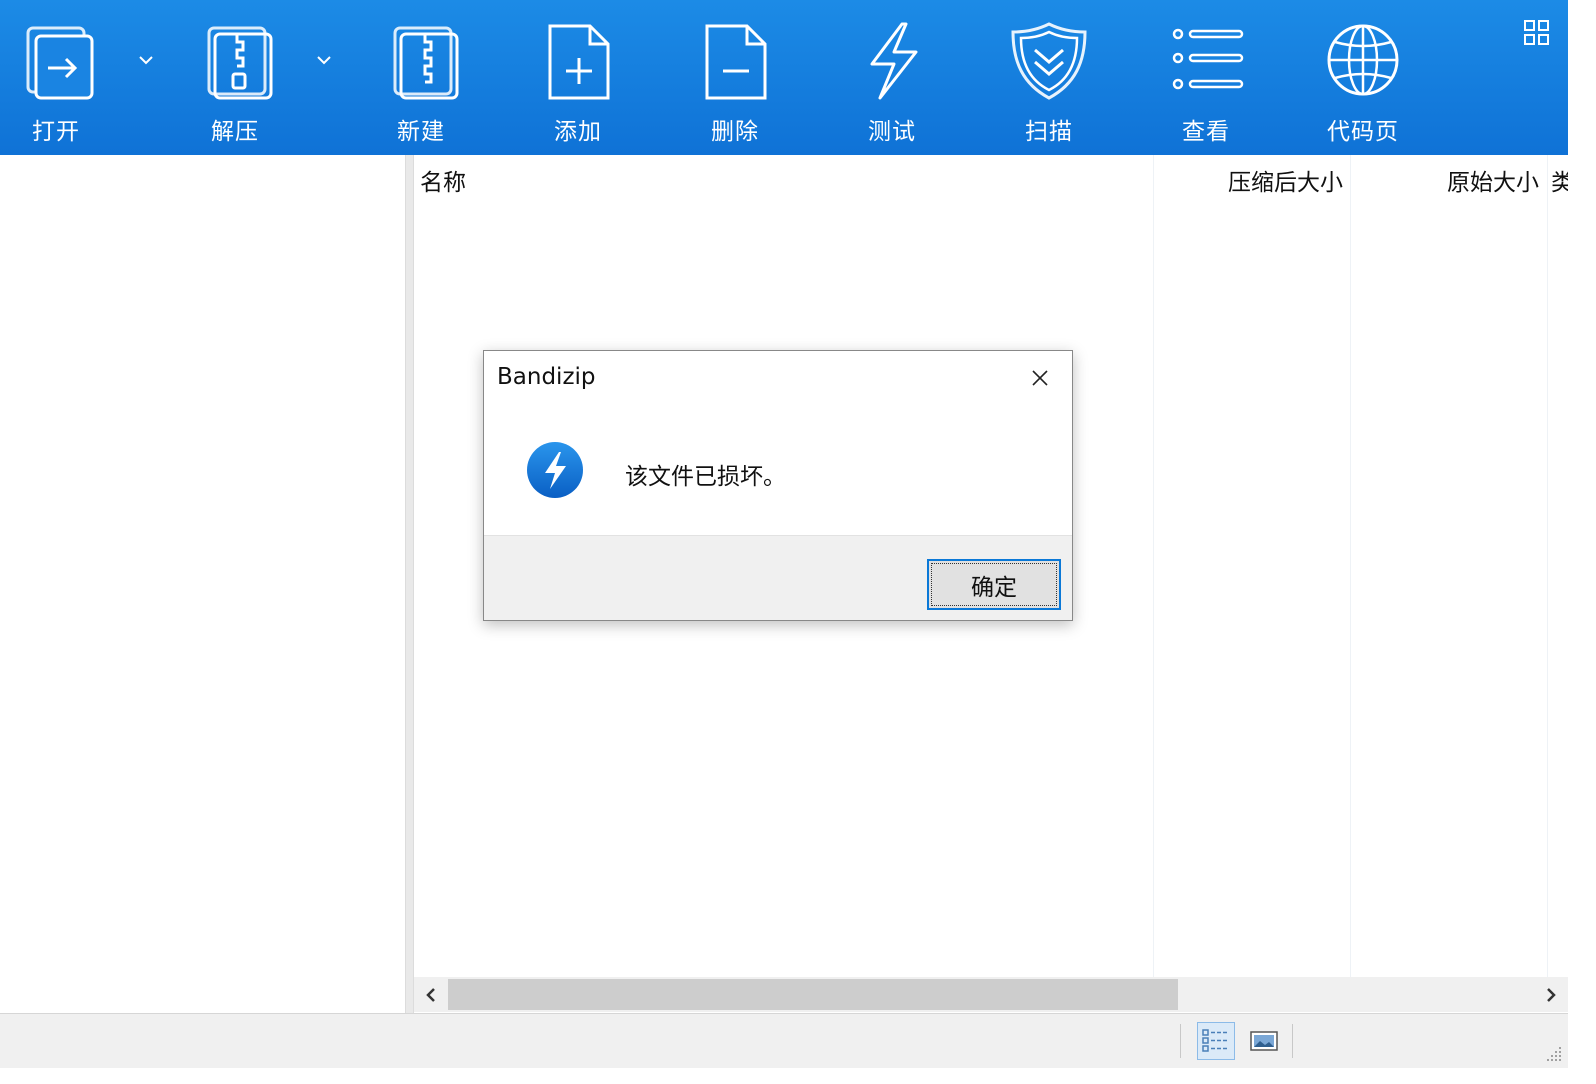 This screenshot has width=1596, height=1084. Describe the element at coordinates (1554, 1054) in the screenshot. I see `resize-grip-icon` at that location.